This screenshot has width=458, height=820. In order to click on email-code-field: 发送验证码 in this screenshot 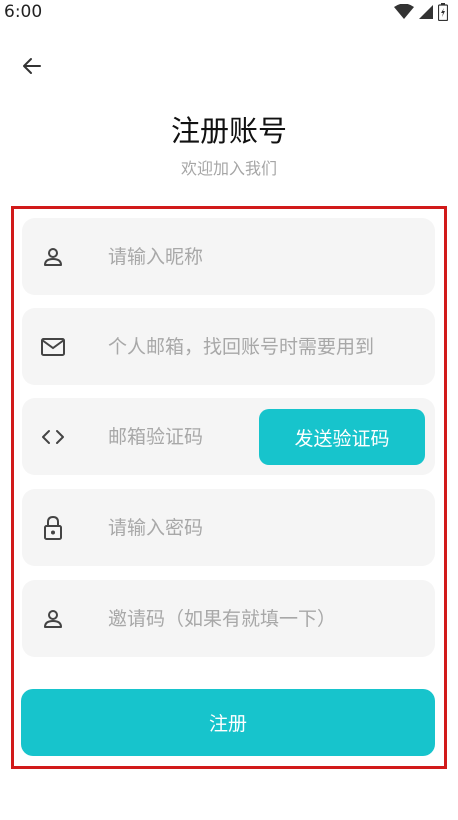, I will do `click(228, 436)`.